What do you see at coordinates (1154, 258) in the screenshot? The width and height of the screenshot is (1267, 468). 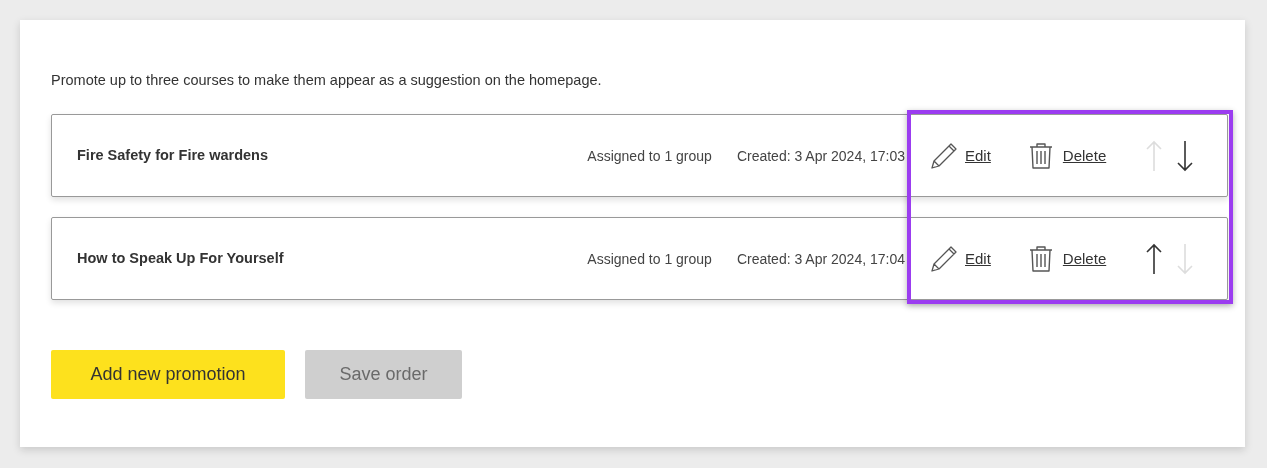 I see `up-arrow-icon` at bounding box center [1154, 258].